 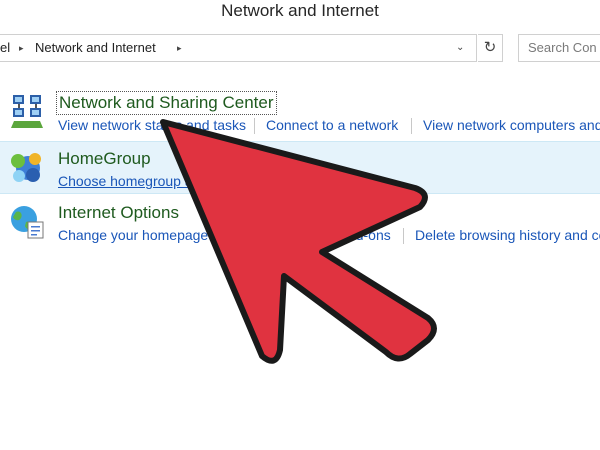 What do you see at coordinates (300, 10) in the screenshot?
I see `window-title: Network and Internet` at bounding box center [300, 10].